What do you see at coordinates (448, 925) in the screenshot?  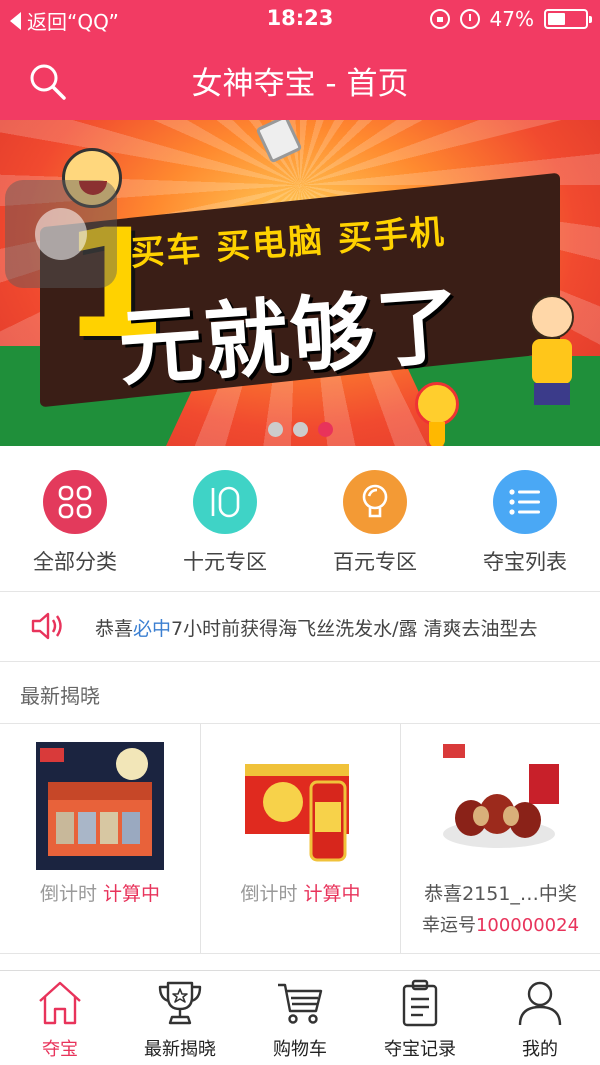 I see `lucky-label: 幸运号` at bounding box center [448, 925].